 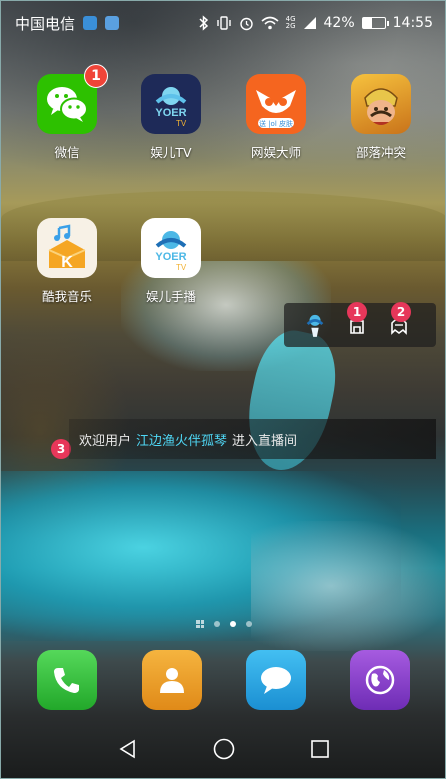 What do you see at coordinates (112, 23) in the screenshot?
I see `notification-image-icon` at bounding box center [112, 23].